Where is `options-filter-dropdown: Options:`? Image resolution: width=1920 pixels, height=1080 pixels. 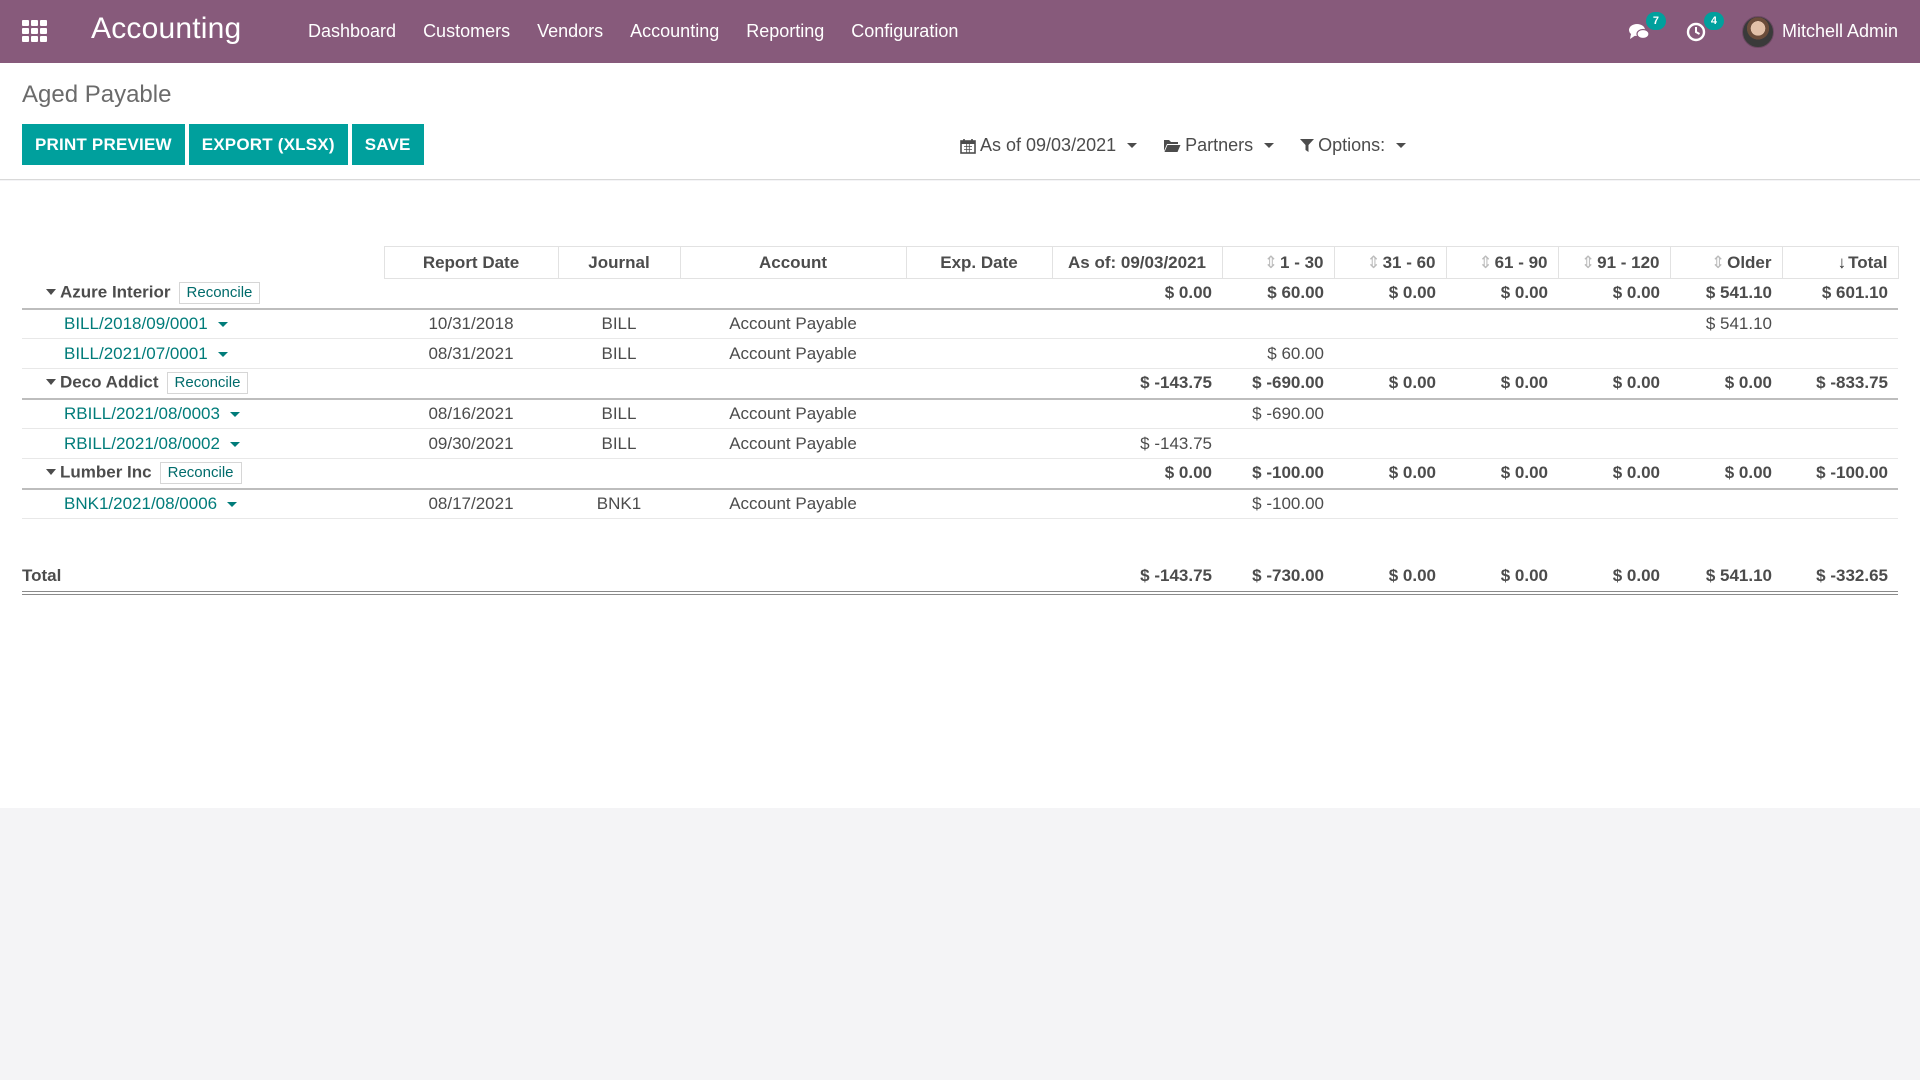
options-filter-dropdown: Options: is located at coordinates (1353, 145).